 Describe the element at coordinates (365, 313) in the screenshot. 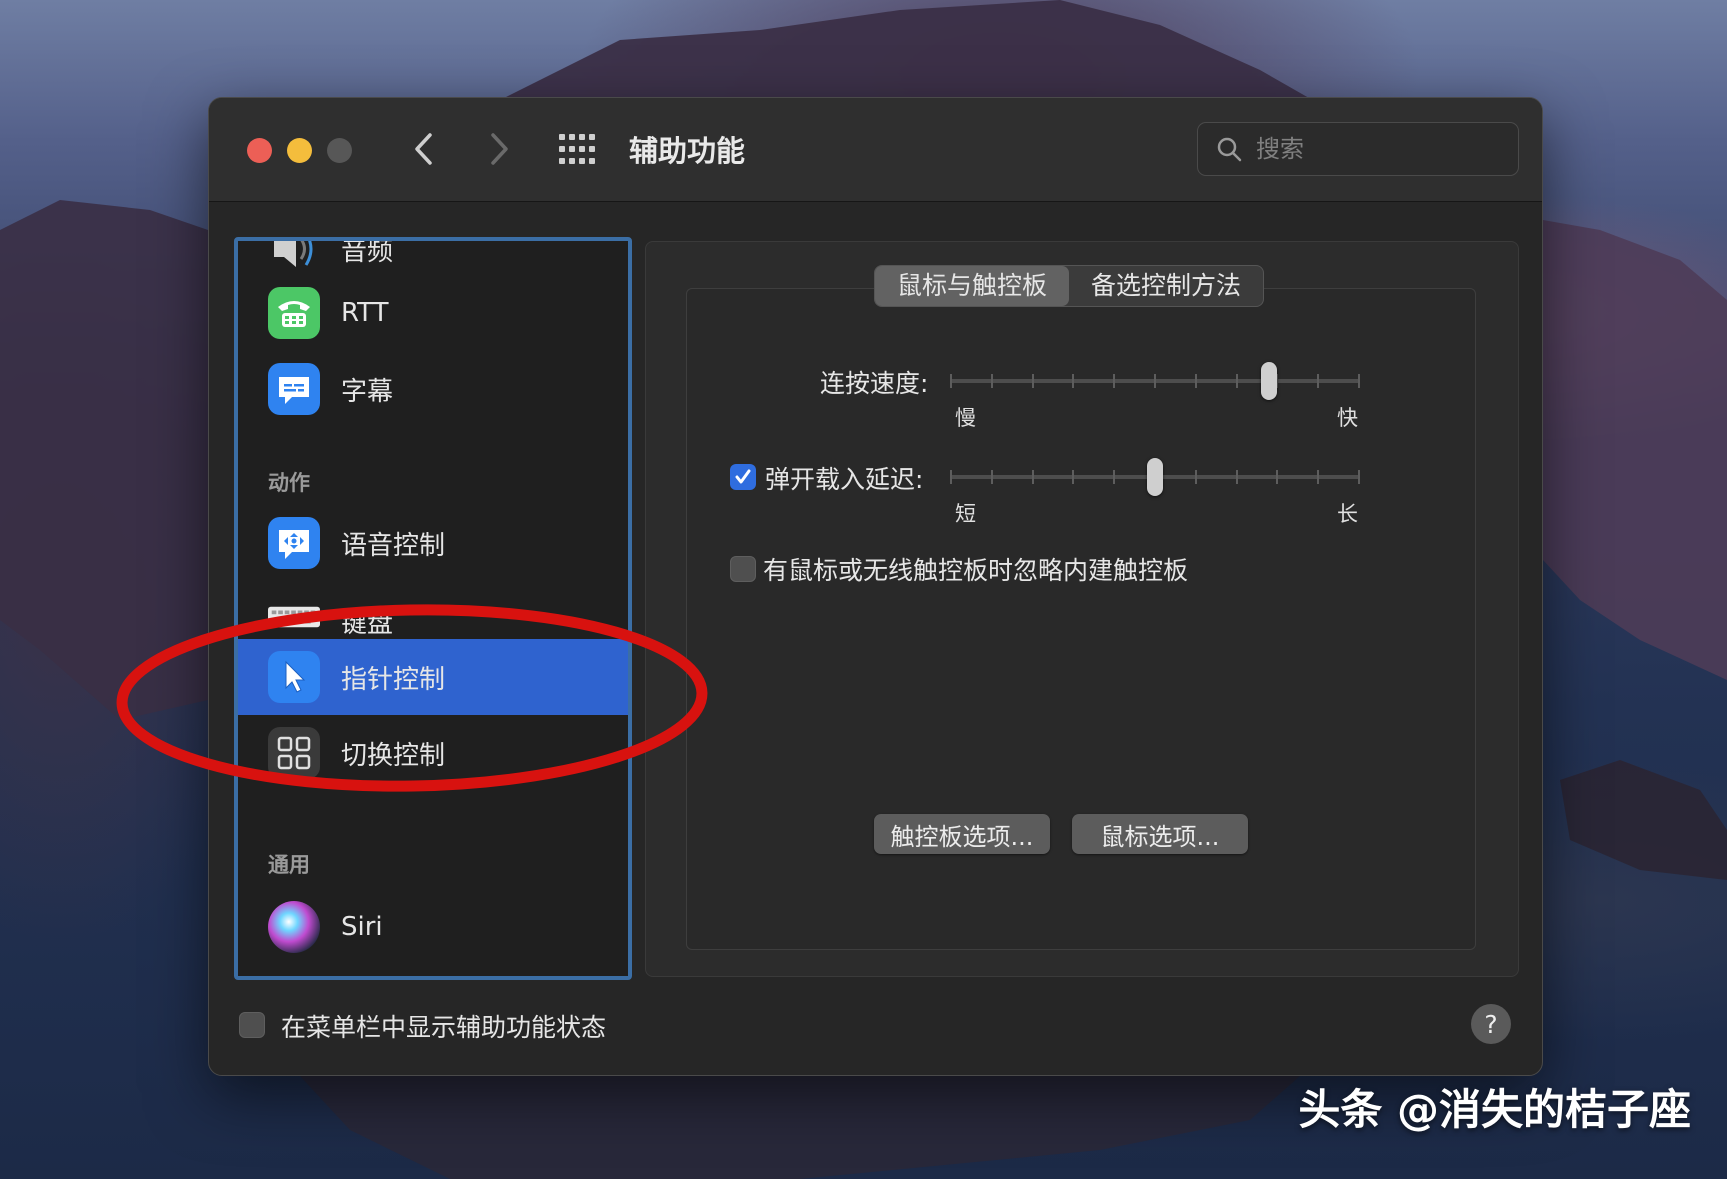

I see `sidebar-item-label: RTT` at that location.